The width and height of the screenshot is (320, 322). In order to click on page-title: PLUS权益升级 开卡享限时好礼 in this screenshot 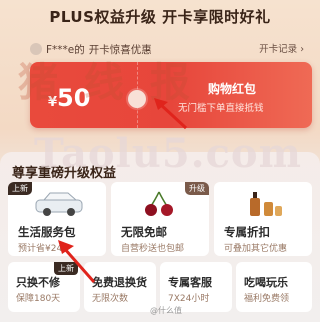, I will do `click(160, 17)`.